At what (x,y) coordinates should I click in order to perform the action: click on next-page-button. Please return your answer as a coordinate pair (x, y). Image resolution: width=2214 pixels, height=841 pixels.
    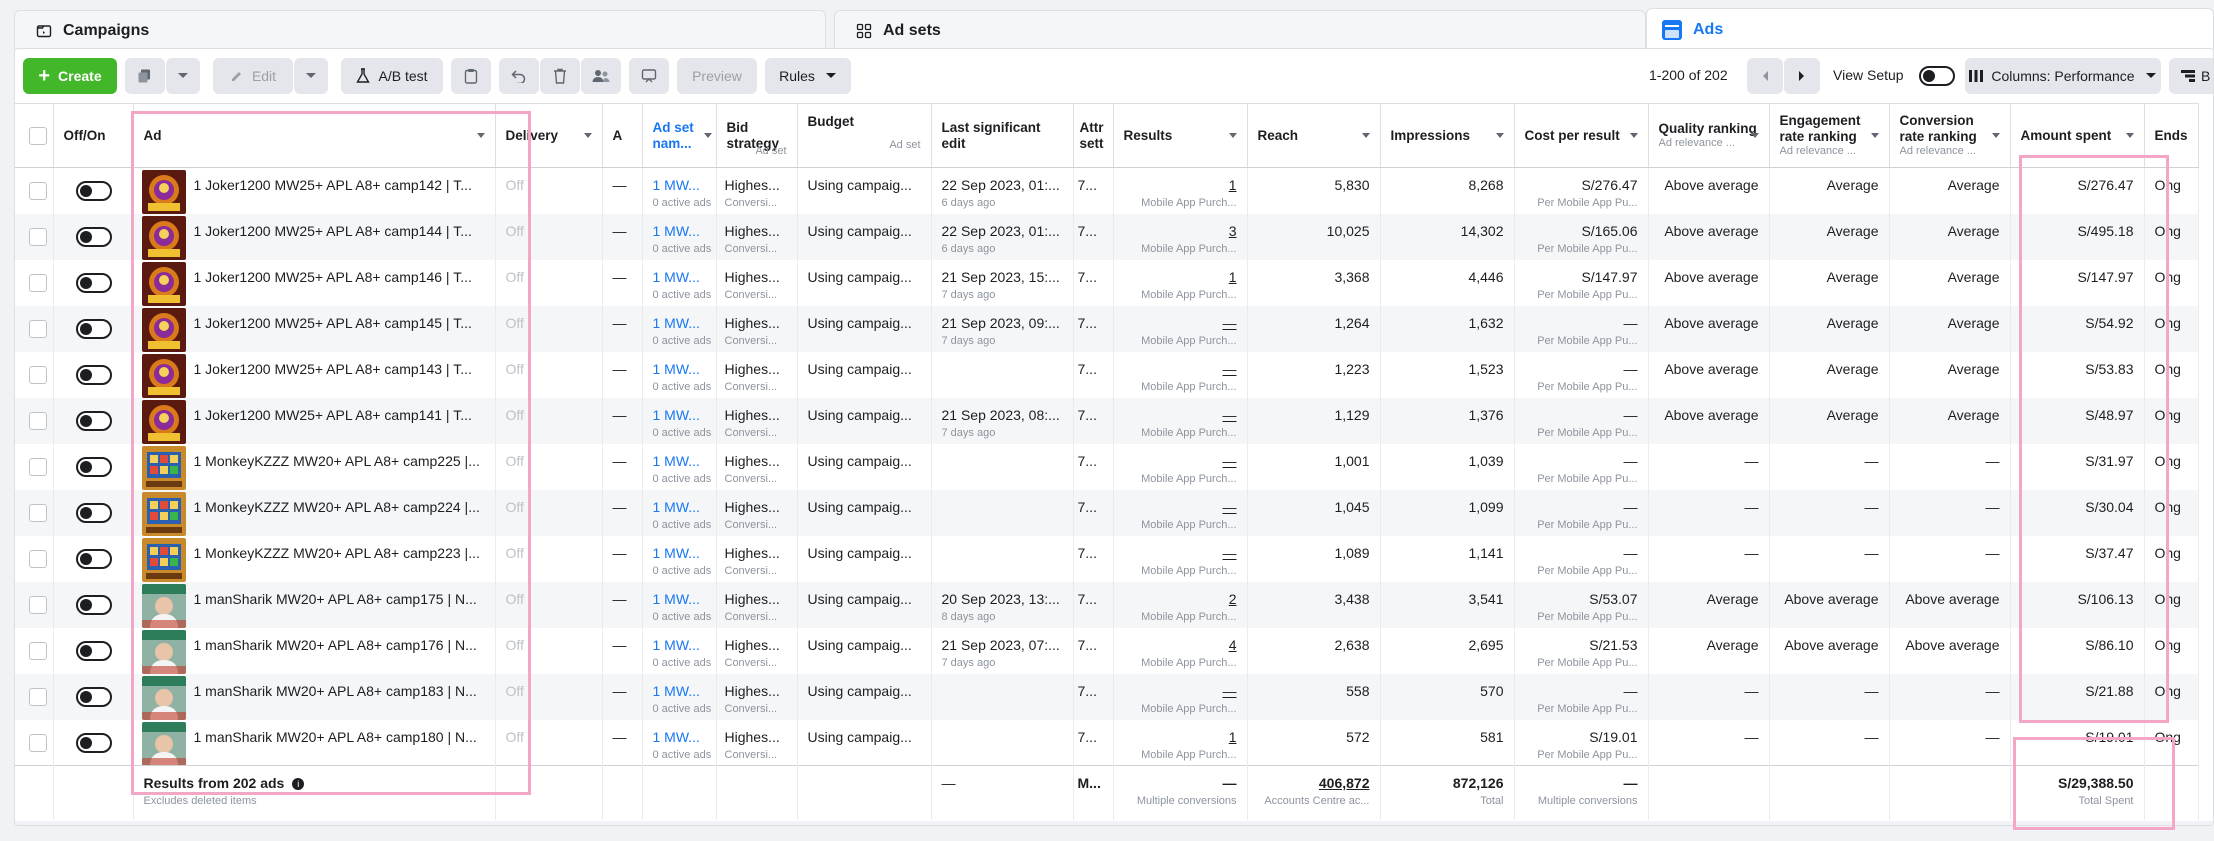
    Looking at the image, I should click on (1802, 76).